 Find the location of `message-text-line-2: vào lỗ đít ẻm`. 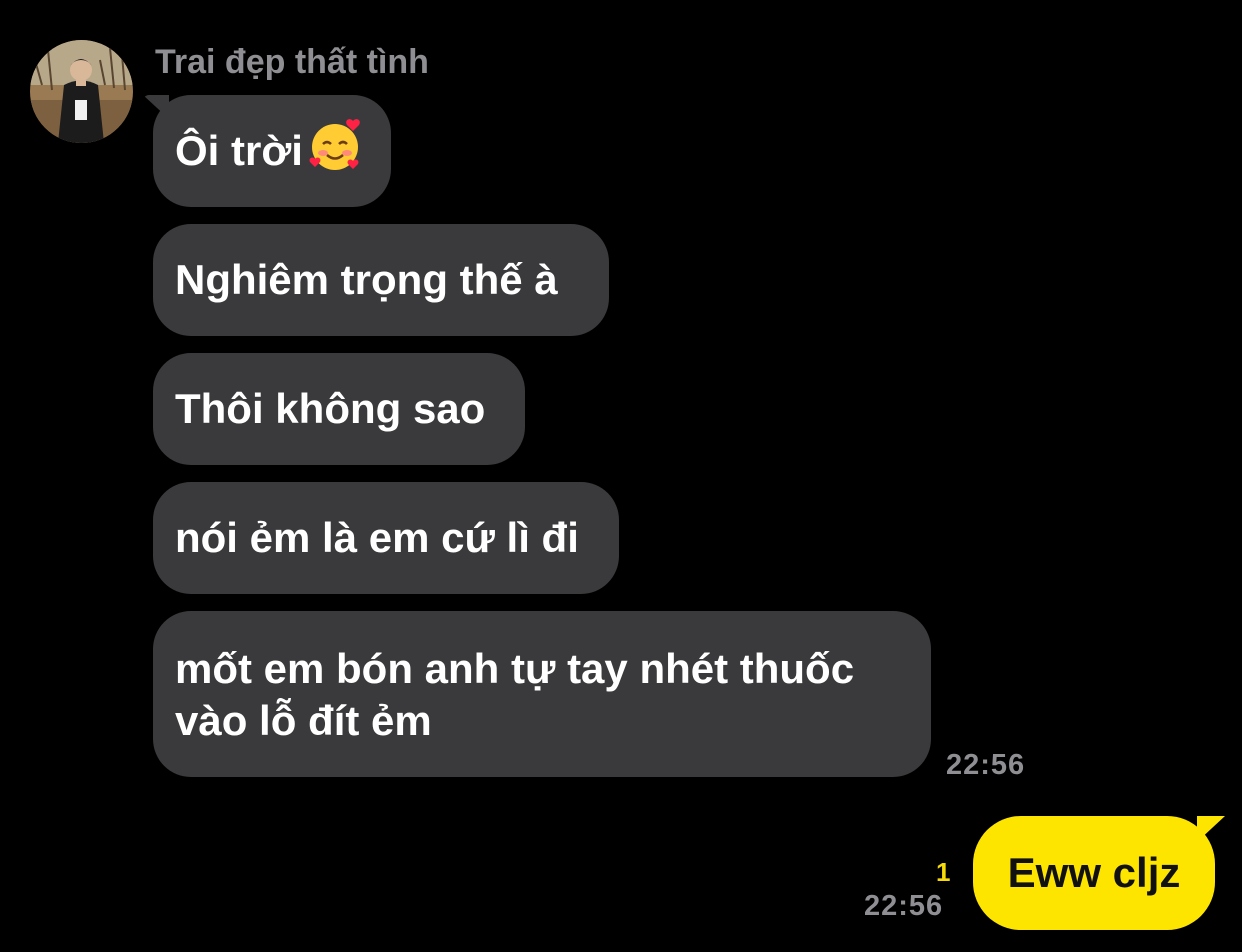

message-text-line-2: vào lỗ đít ẻm is located at coordinates (303, 720).